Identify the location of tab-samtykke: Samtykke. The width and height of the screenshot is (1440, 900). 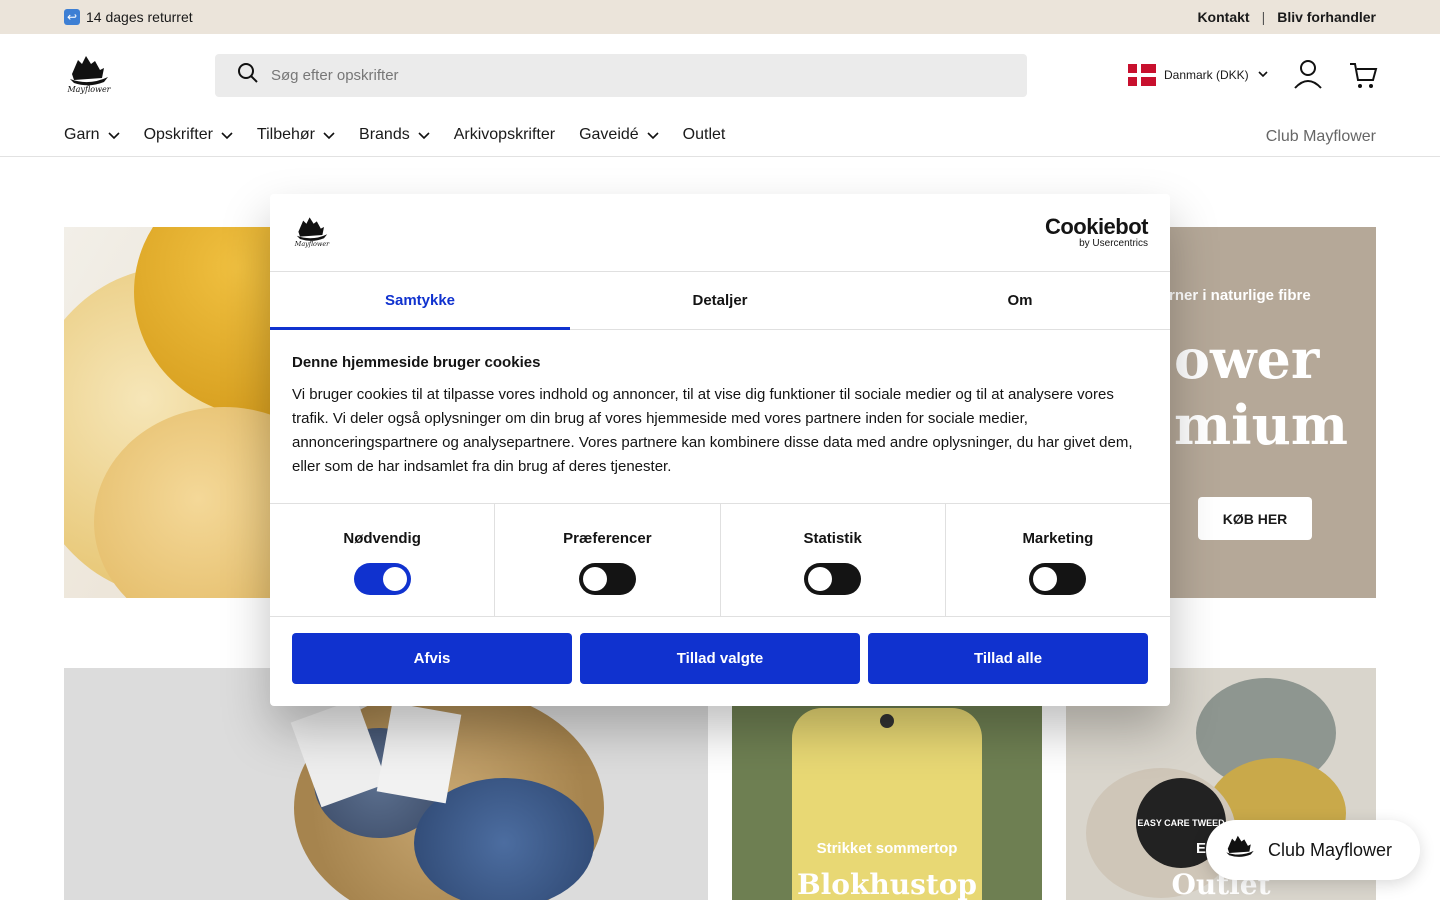
(420, 301).